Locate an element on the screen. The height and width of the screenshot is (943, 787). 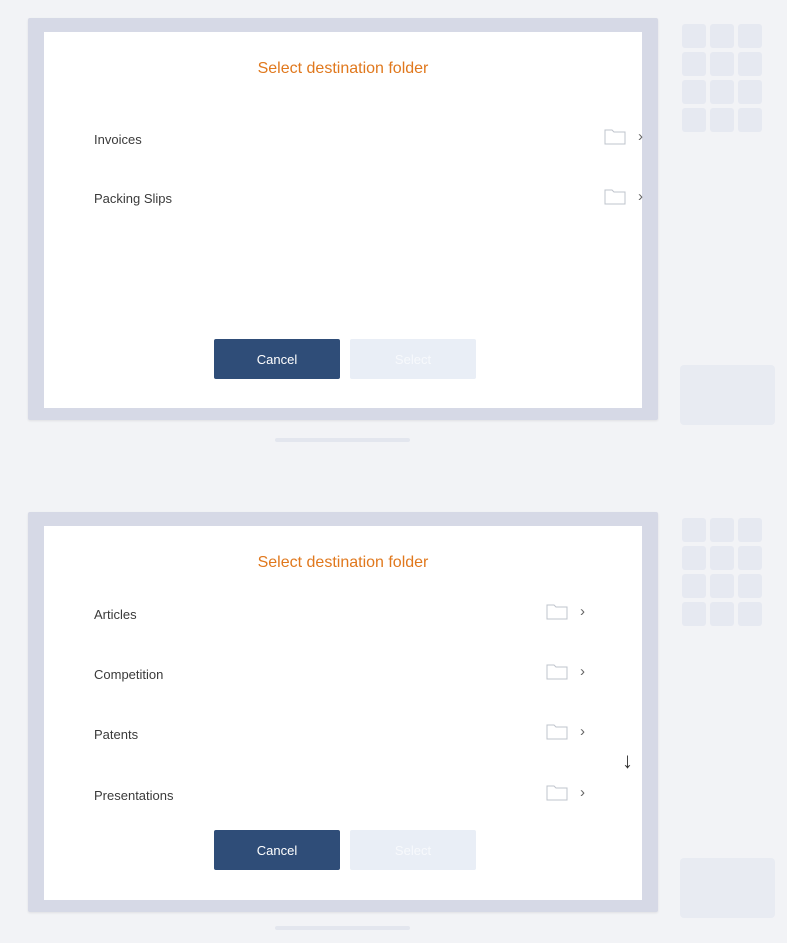
folder-label: Patents is located at coordinates (116, 734).